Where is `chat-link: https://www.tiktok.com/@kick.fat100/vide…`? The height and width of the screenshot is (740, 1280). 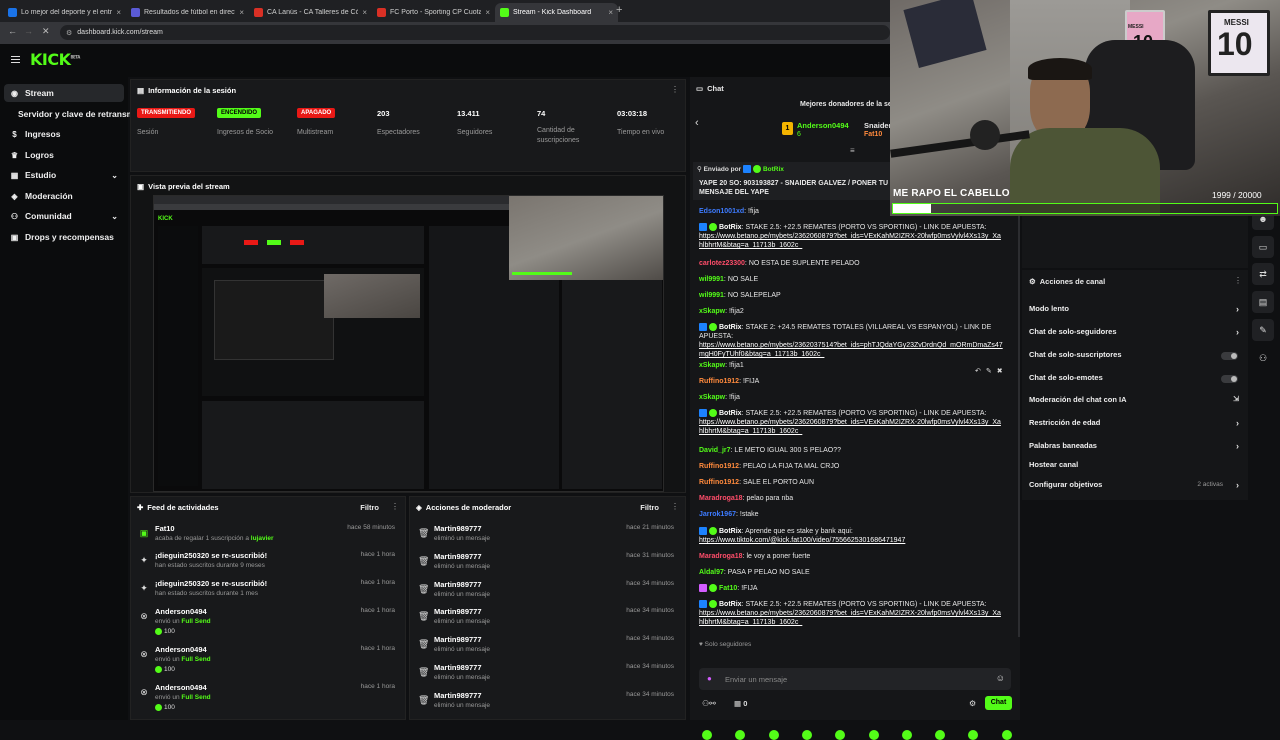 chat-link: https://www.tiktok.com/@kick.fat100/vide… is located at coordinates (802, 540).